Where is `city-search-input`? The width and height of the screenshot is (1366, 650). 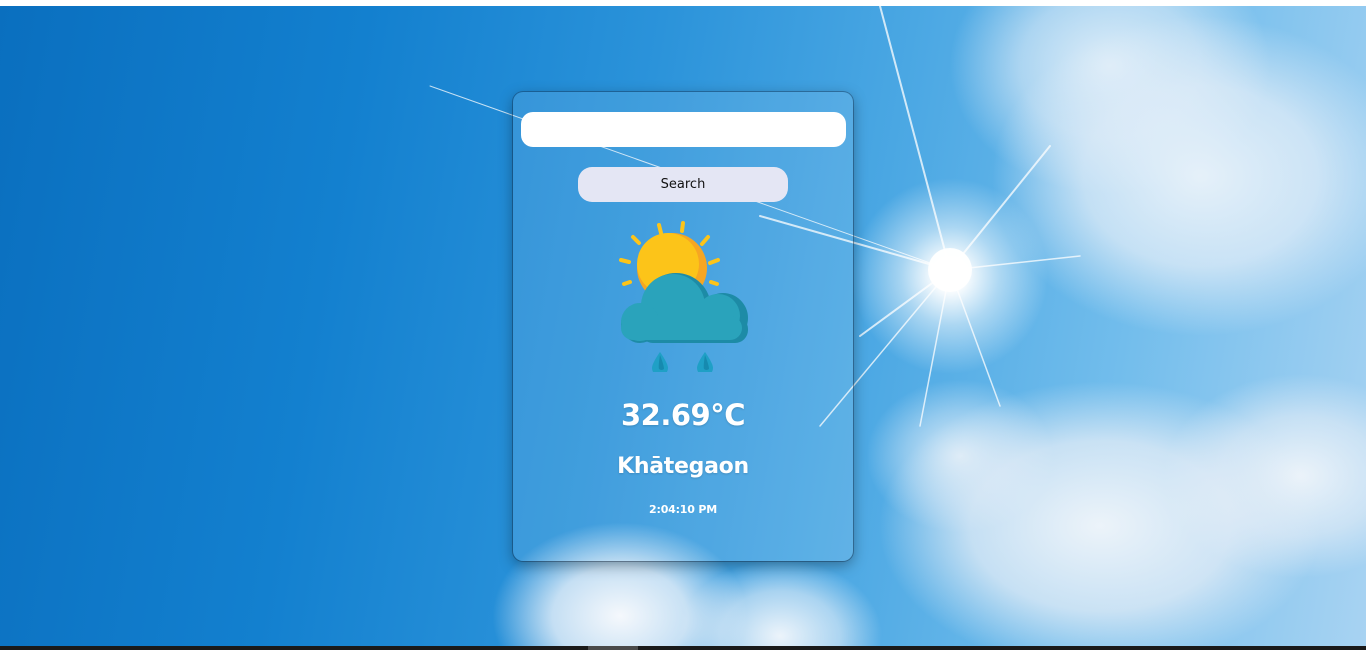 city-search-input is located at coordinates (683, 129).